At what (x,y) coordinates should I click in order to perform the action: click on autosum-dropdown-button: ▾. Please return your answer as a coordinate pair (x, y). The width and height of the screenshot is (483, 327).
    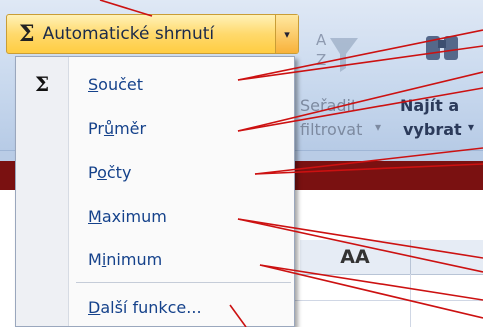
    Looking at the image, I should click on (286, 34).